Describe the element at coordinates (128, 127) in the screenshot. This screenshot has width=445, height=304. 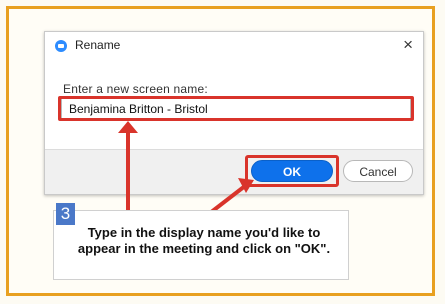
I see `arrow-to-input-head` at that location.